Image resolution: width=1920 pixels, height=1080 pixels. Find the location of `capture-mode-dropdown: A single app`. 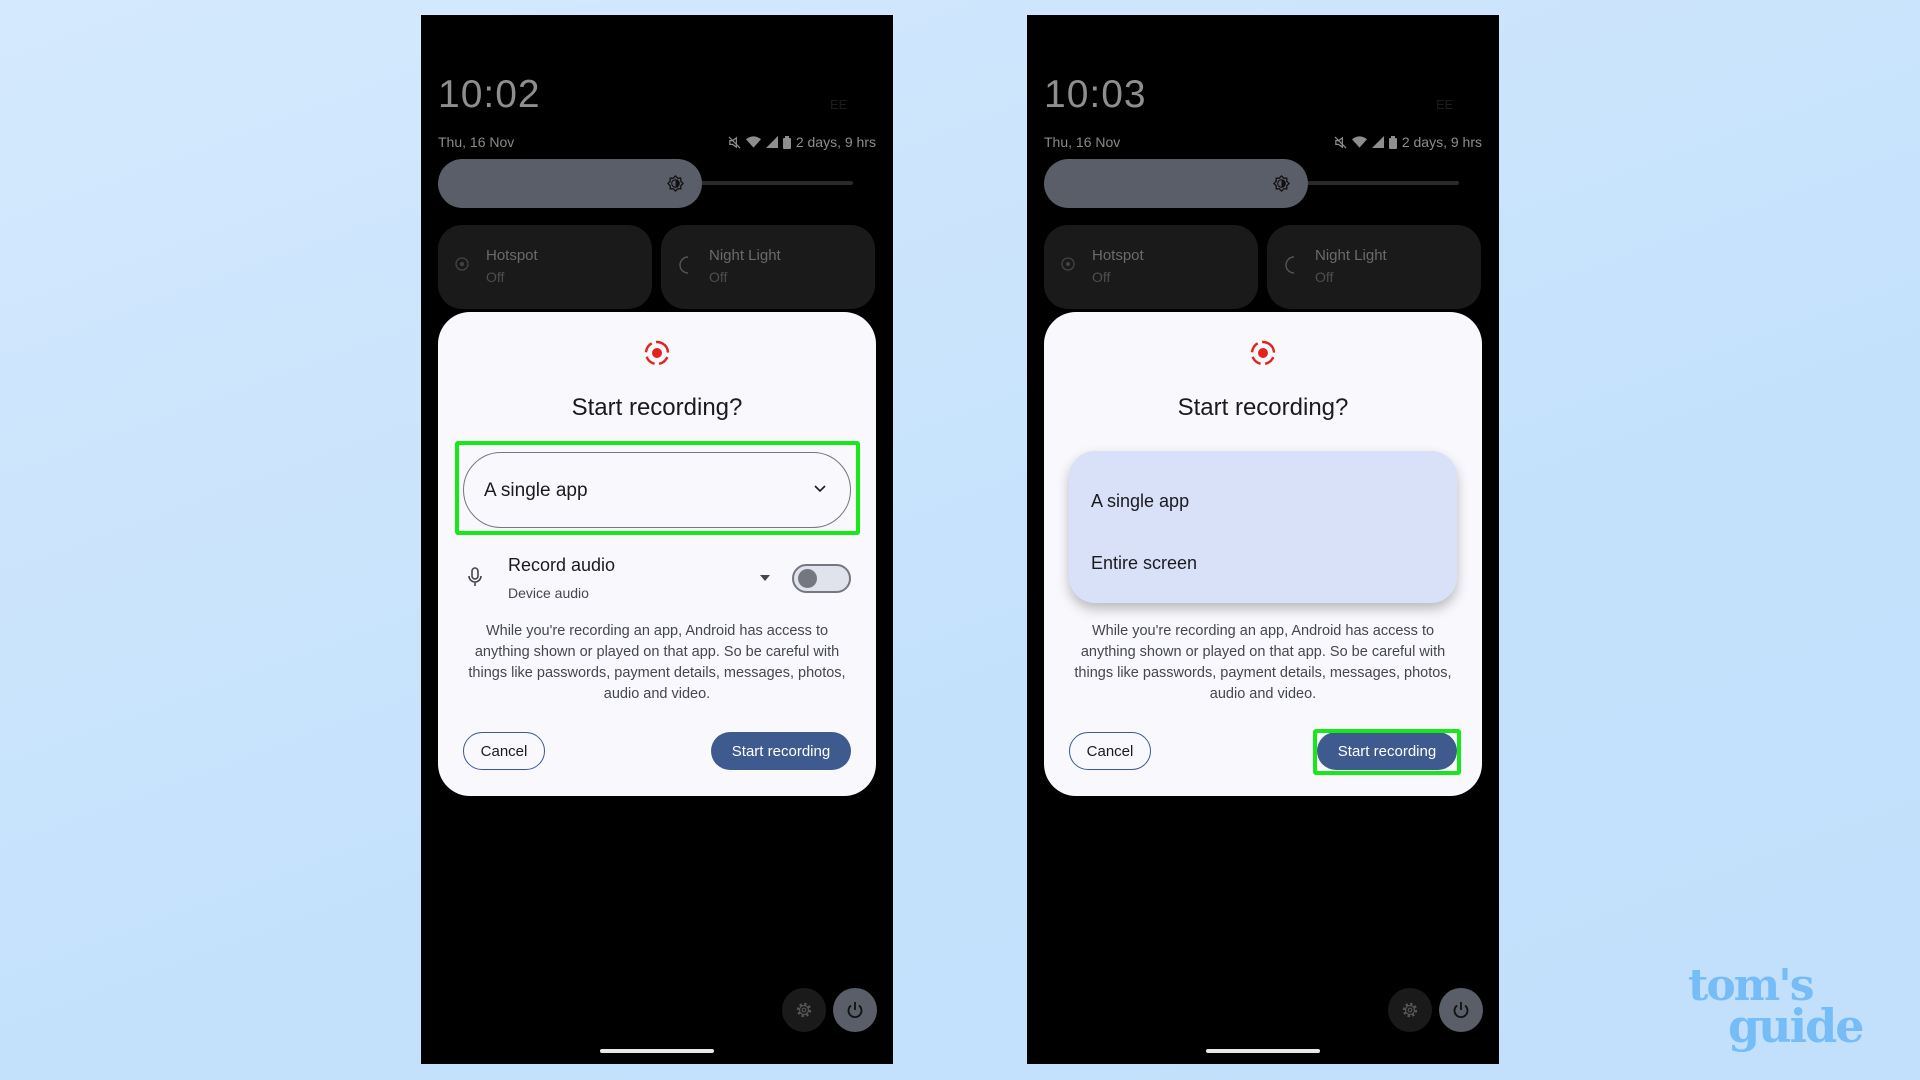

capture-mode-dropdown: A single app is located at coordinates (657, 490).